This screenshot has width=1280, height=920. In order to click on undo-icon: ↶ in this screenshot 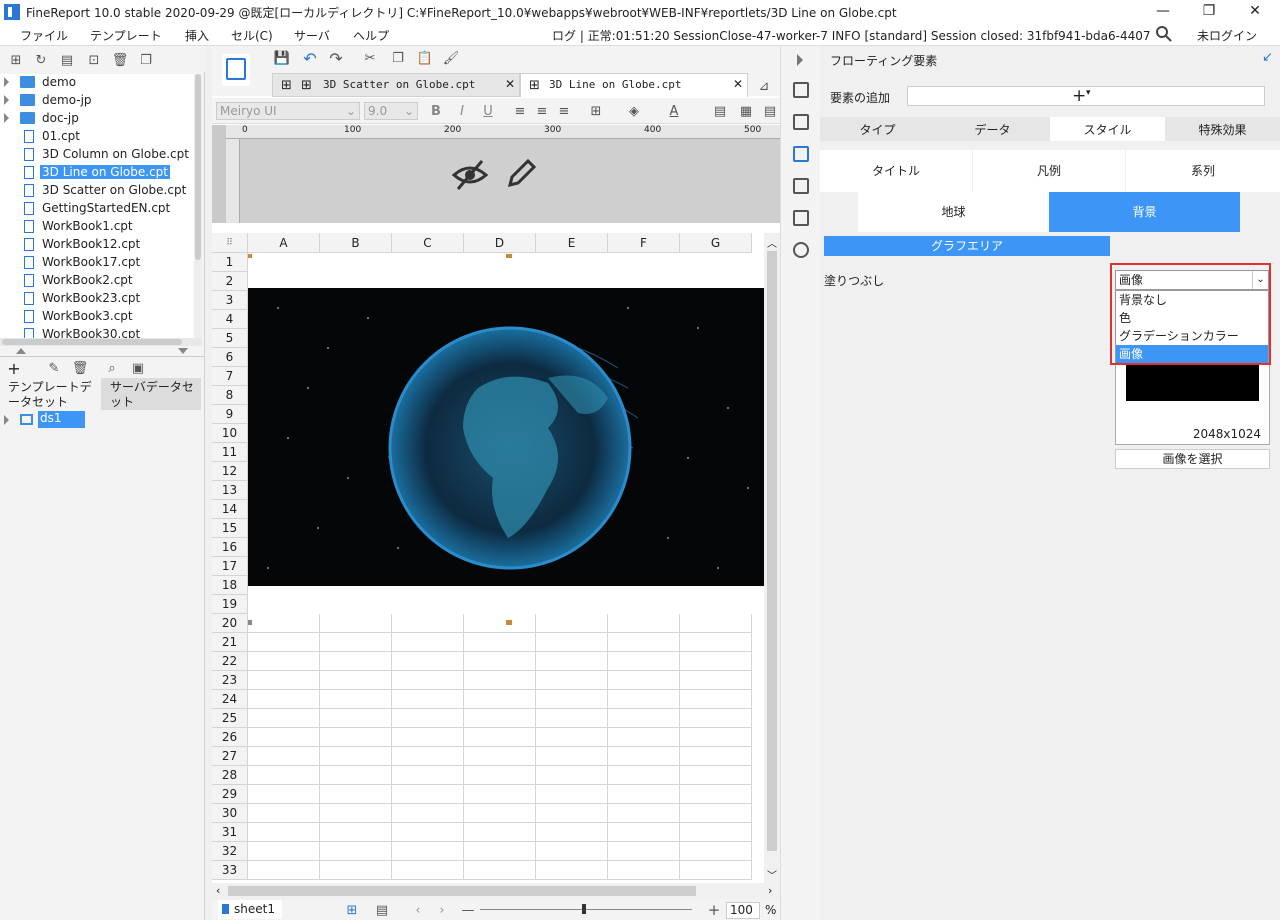, I will do `click(310, 58)`.